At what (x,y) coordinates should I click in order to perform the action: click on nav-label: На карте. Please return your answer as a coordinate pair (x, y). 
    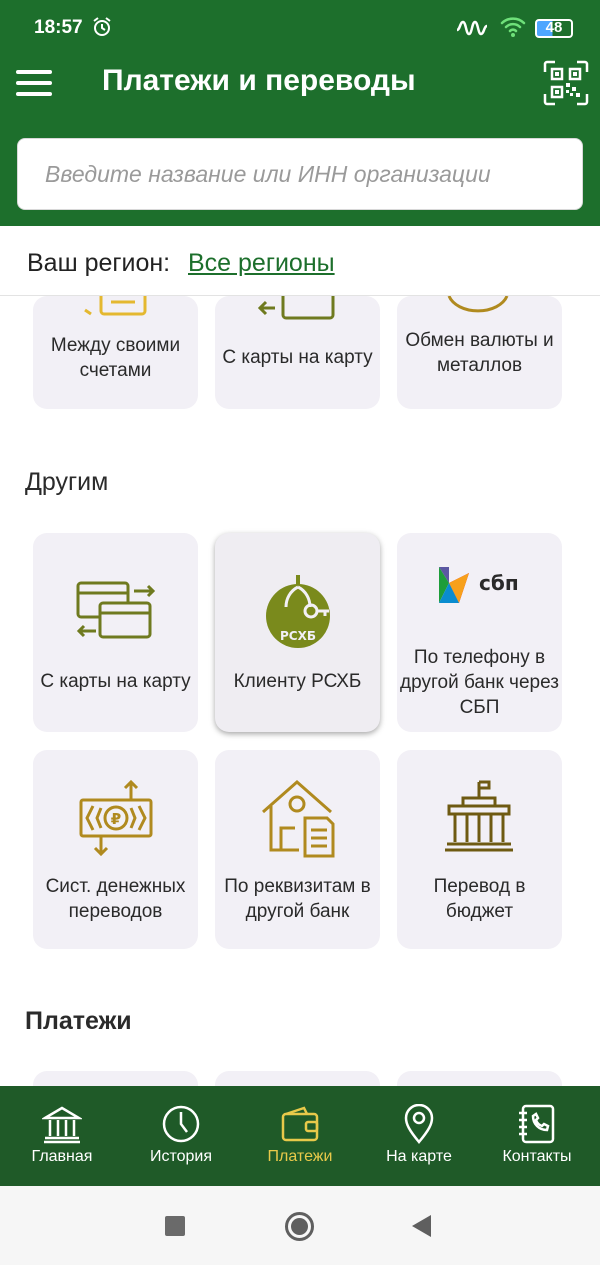
    Looking at the image, I should click on (419, 1156).